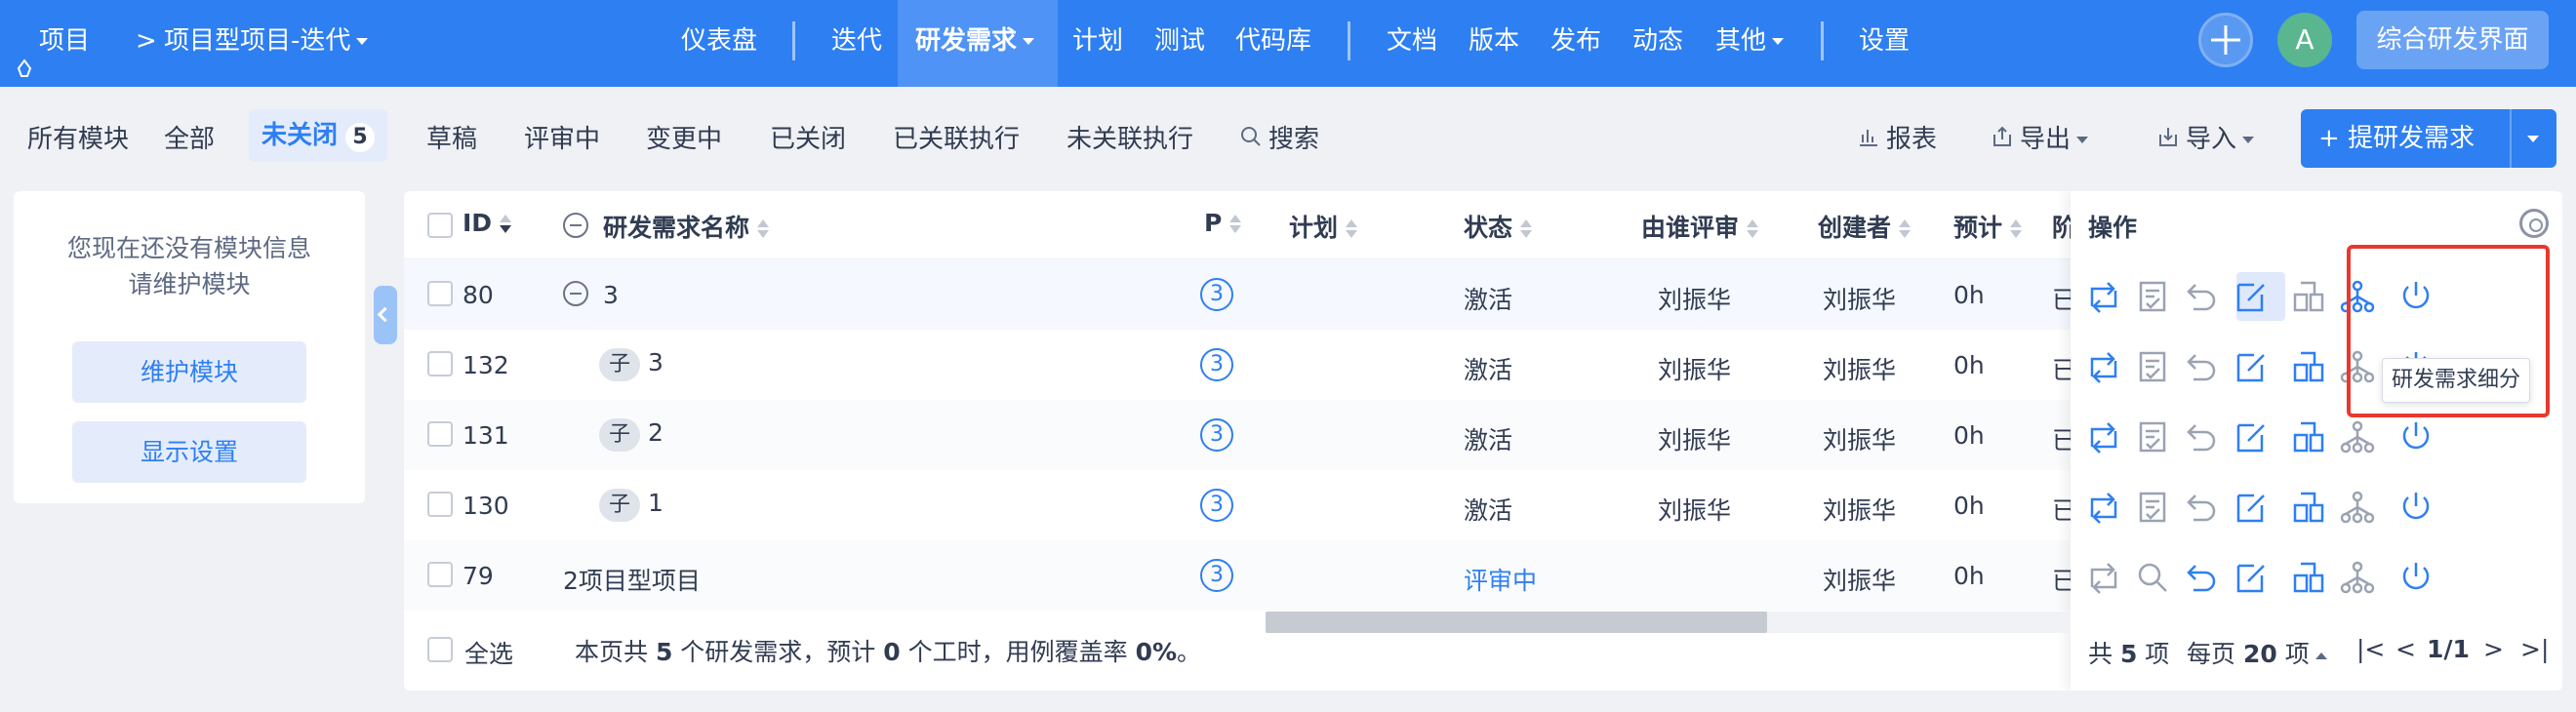 The image size is (2576, 712). Describe the element at coordinates (1130, 137) in the screenshot. I see `tab-unlinked-execution: 未关联执行` at that location.